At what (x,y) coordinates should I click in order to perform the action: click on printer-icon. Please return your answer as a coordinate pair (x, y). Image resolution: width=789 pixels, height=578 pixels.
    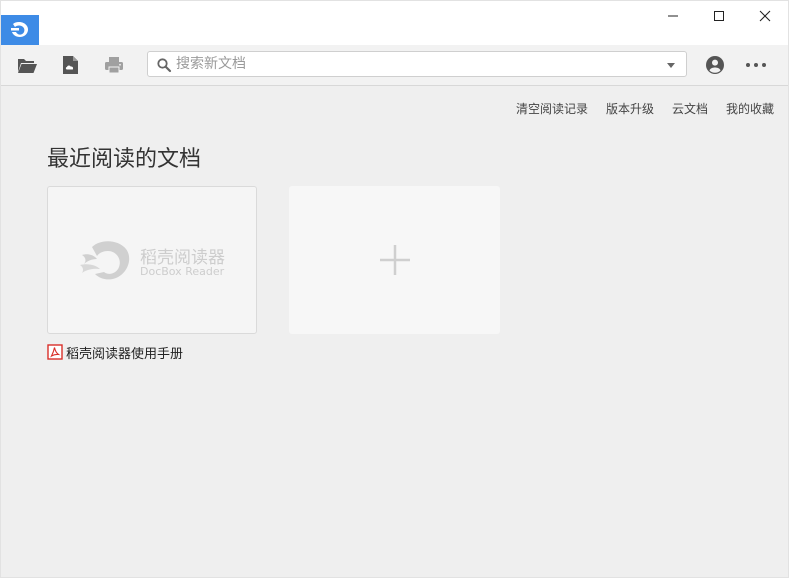
    Looking at the image, I should click on (114, 65).